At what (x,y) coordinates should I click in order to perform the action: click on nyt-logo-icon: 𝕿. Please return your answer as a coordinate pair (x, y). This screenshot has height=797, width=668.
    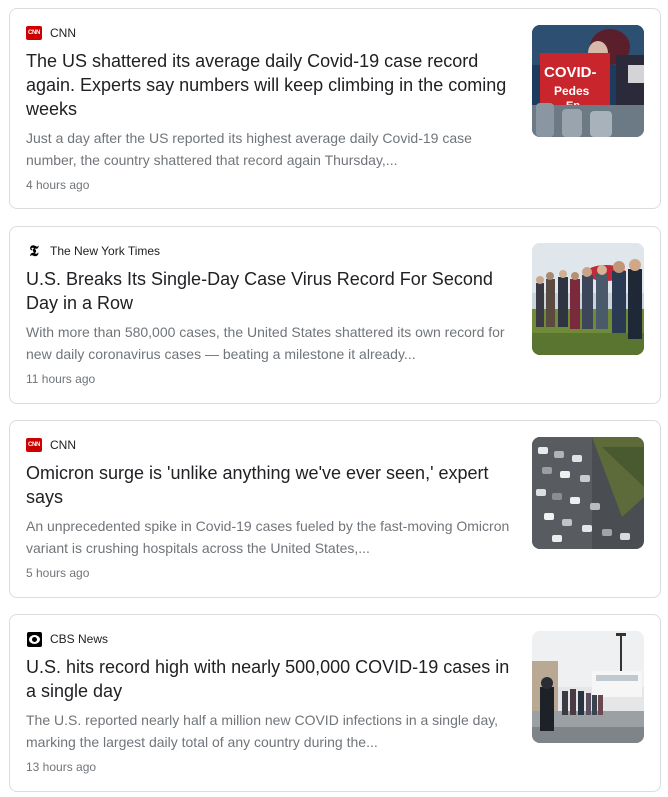
    Looking at the image, I should click on (34, 251).